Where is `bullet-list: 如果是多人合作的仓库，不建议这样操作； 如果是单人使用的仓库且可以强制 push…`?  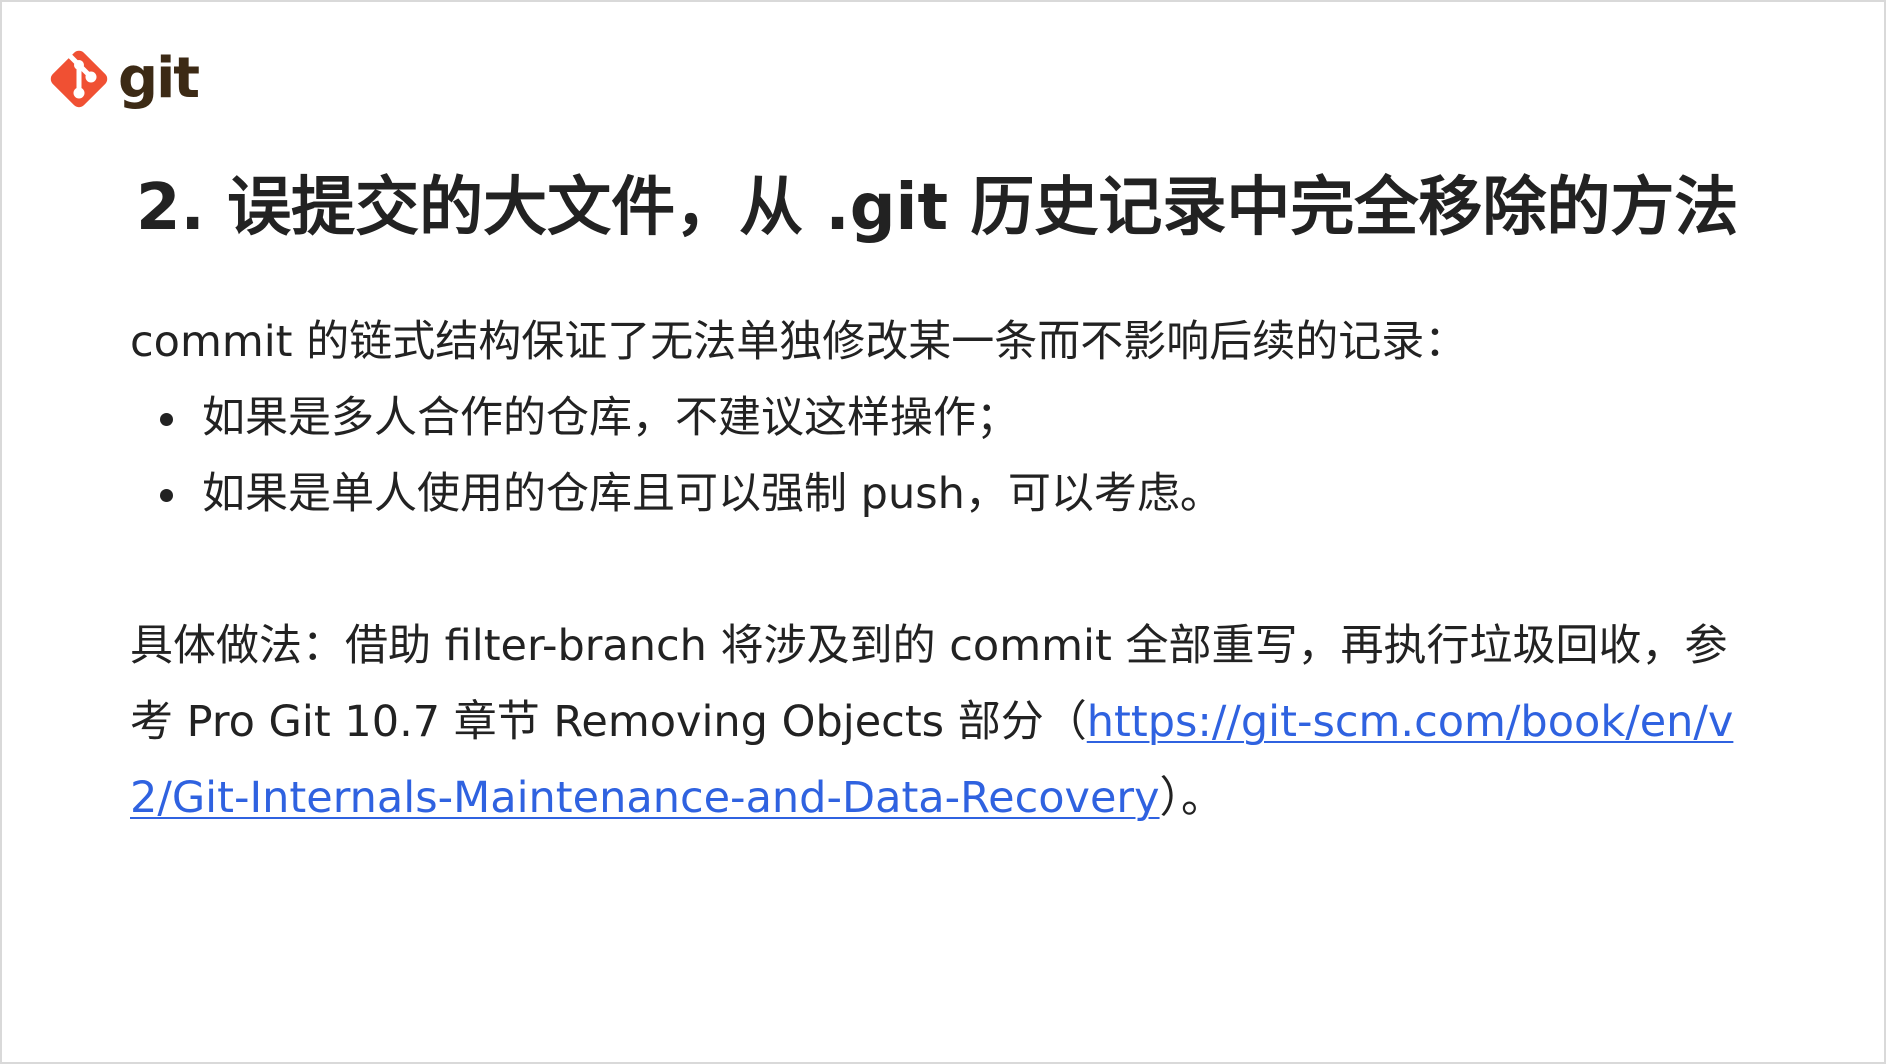
bullet-list: 如果是多人合作的仓库，不建议这样操作； 如果是单人使用的仓库且可以强制 push… is located at coordinates (940, 456).